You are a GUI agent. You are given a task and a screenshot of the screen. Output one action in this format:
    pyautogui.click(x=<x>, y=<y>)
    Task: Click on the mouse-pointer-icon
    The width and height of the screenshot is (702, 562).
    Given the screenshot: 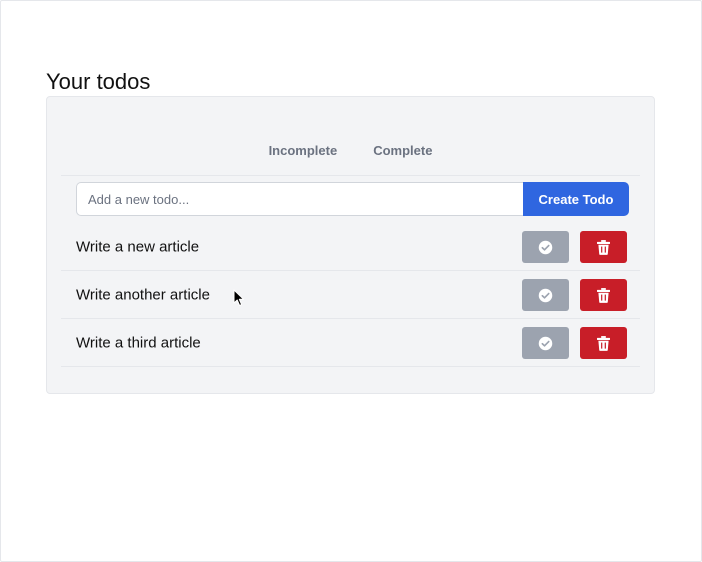 What is the action you would take?
    pyautogui.click(x=239, y=297)
    